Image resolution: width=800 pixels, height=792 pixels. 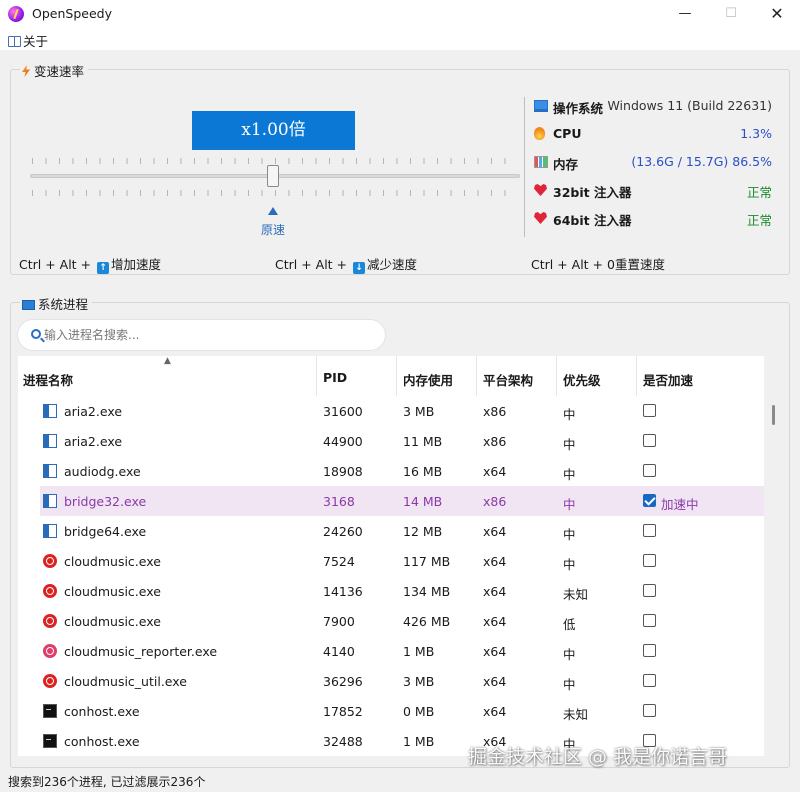 I want to click on process-pid: 14136, so click(x=343, y=591).